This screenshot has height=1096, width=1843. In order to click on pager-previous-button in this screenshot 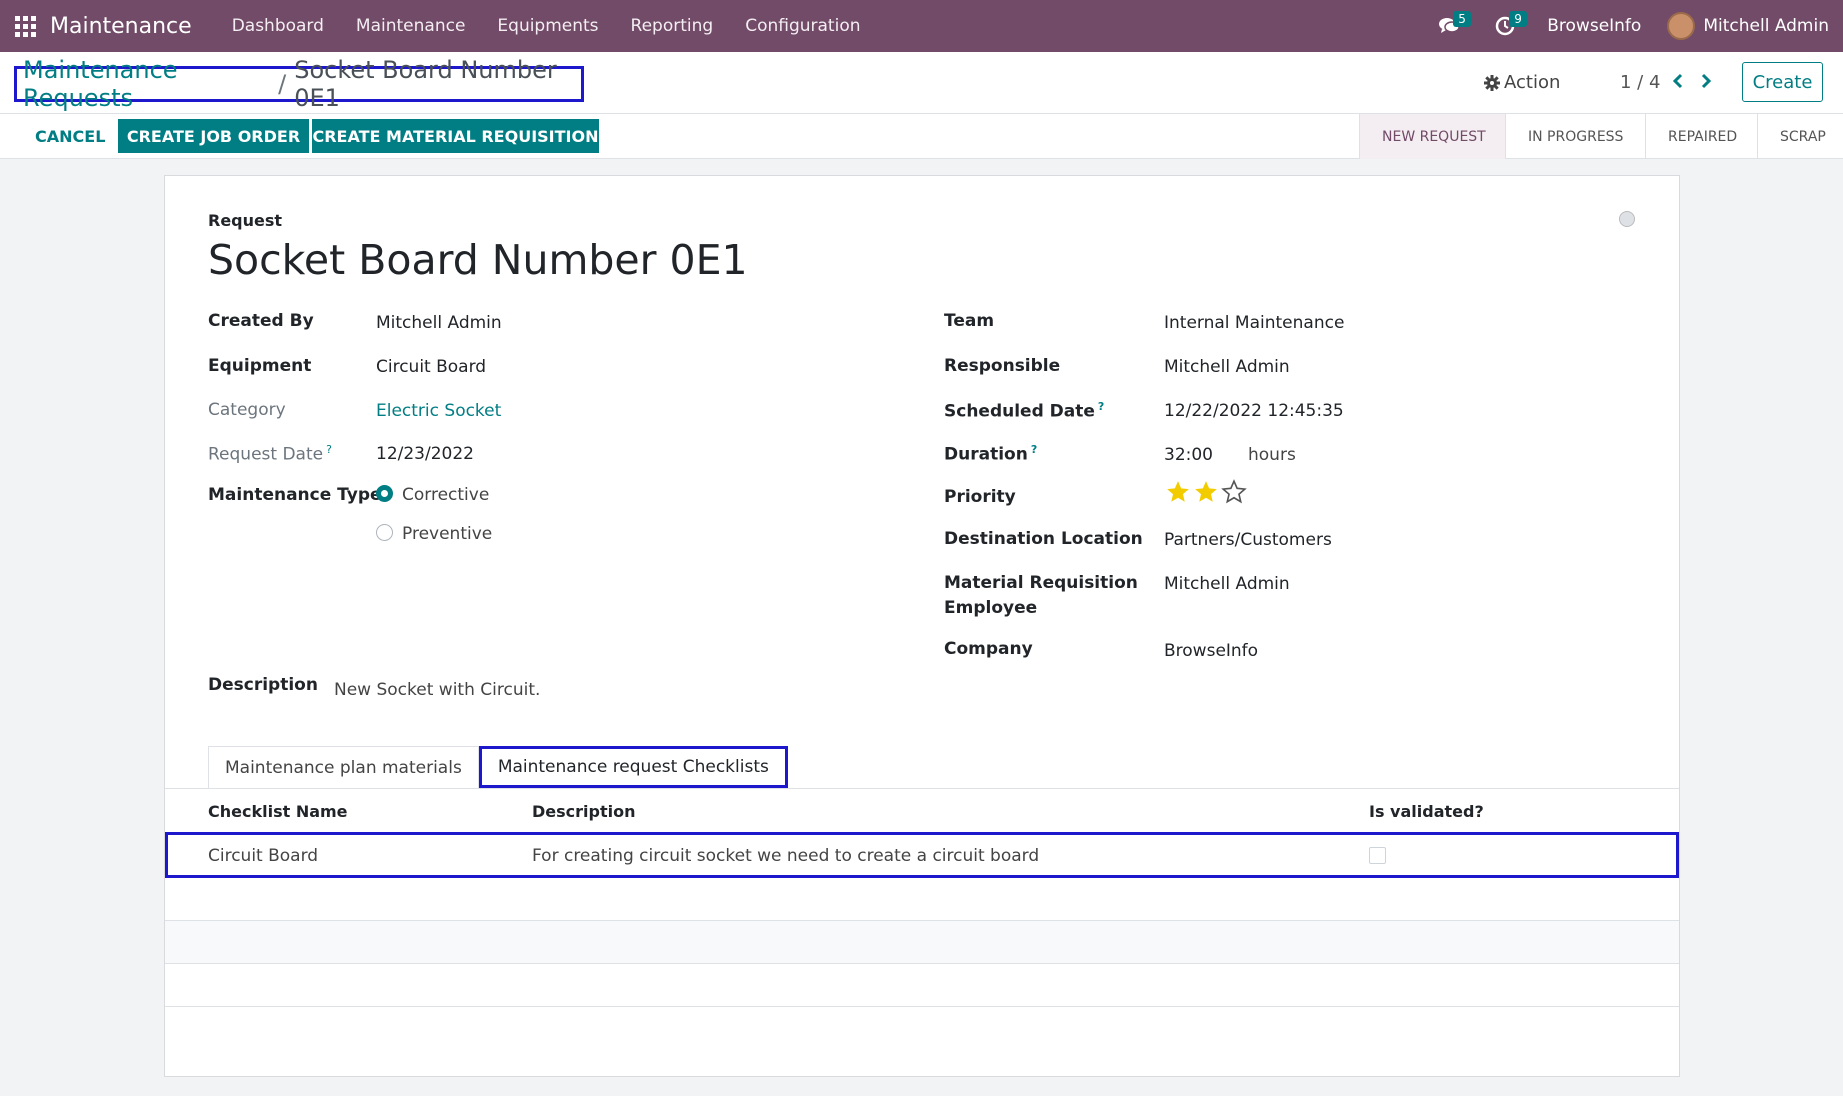, I will do `click(1678, 81)`.